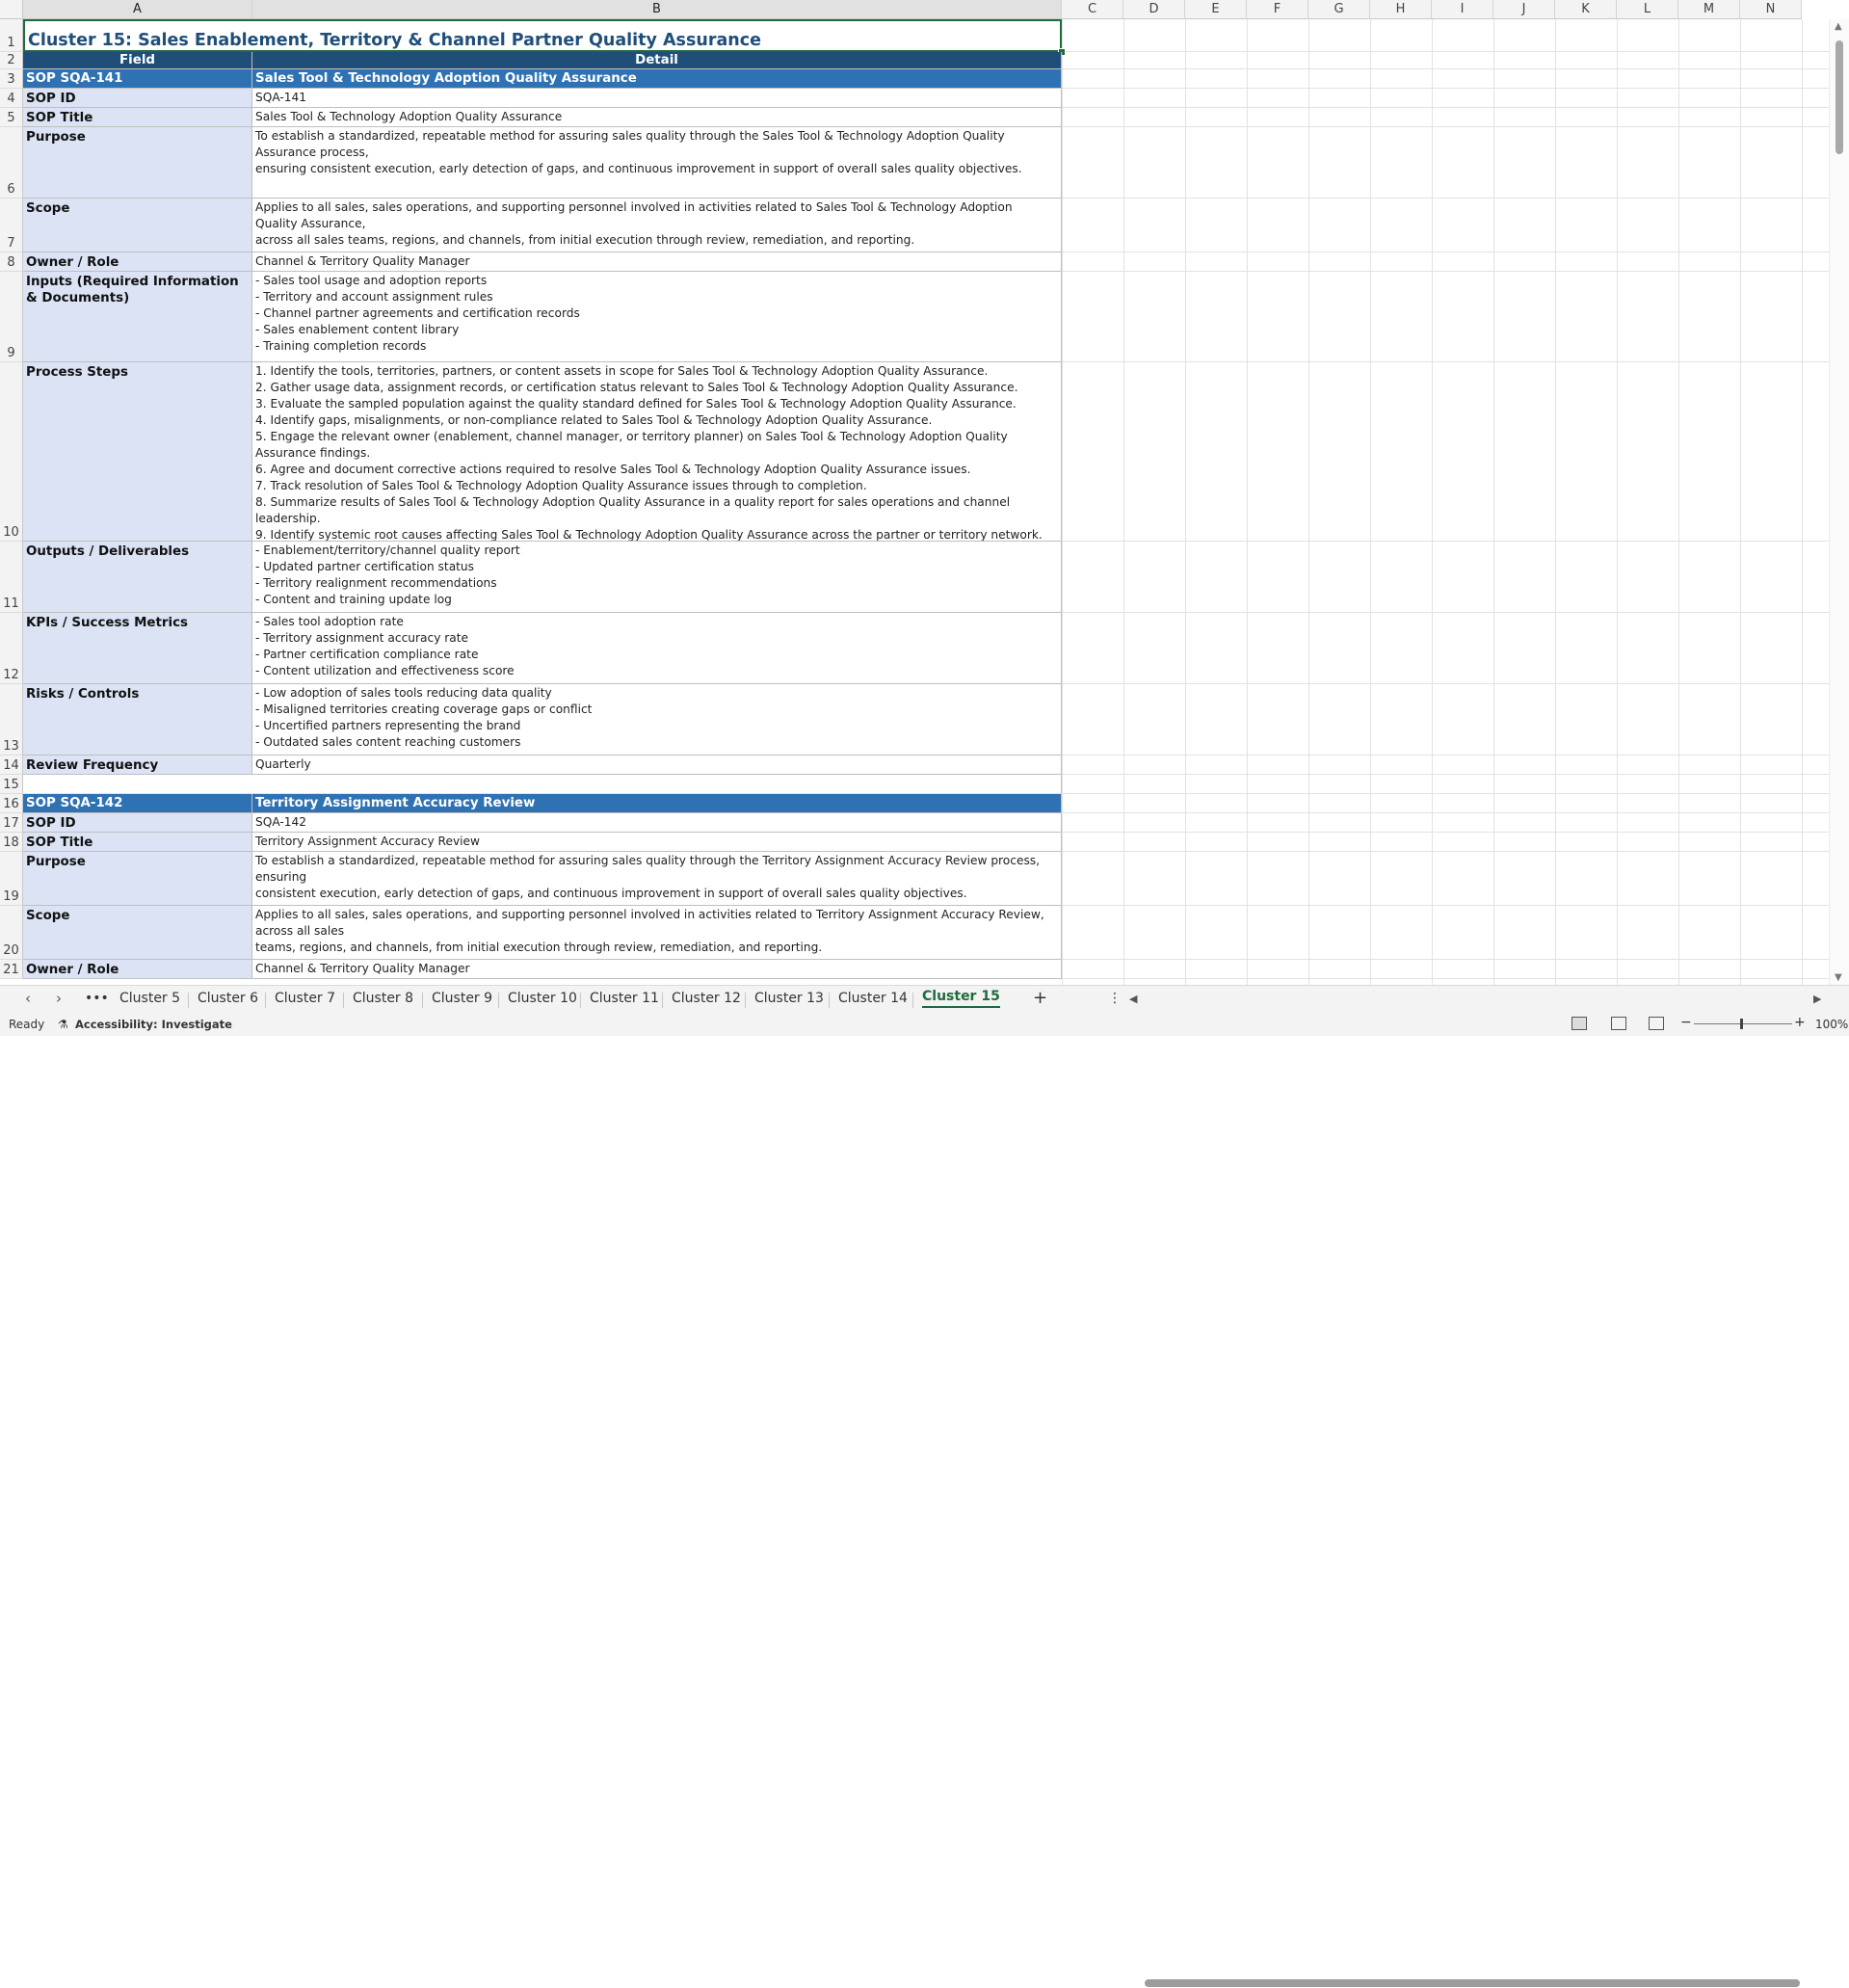 The width and height of the screenshot is (1849, 1988). What do you see at coordinates (11, 648) in the screenshot?
I see `row-header-12: 12` at bounding box center [11, 648].